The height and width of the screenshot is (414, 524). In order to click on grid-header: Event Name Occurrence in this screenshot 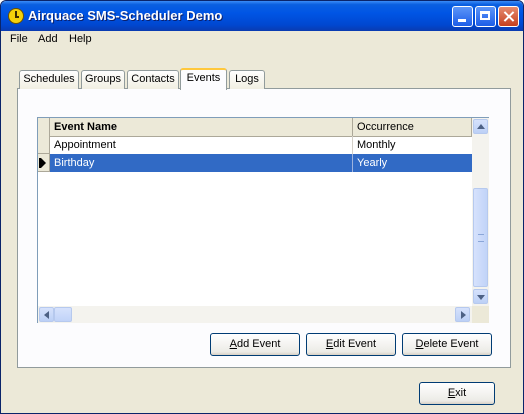, I will do `click(255, 127)`.